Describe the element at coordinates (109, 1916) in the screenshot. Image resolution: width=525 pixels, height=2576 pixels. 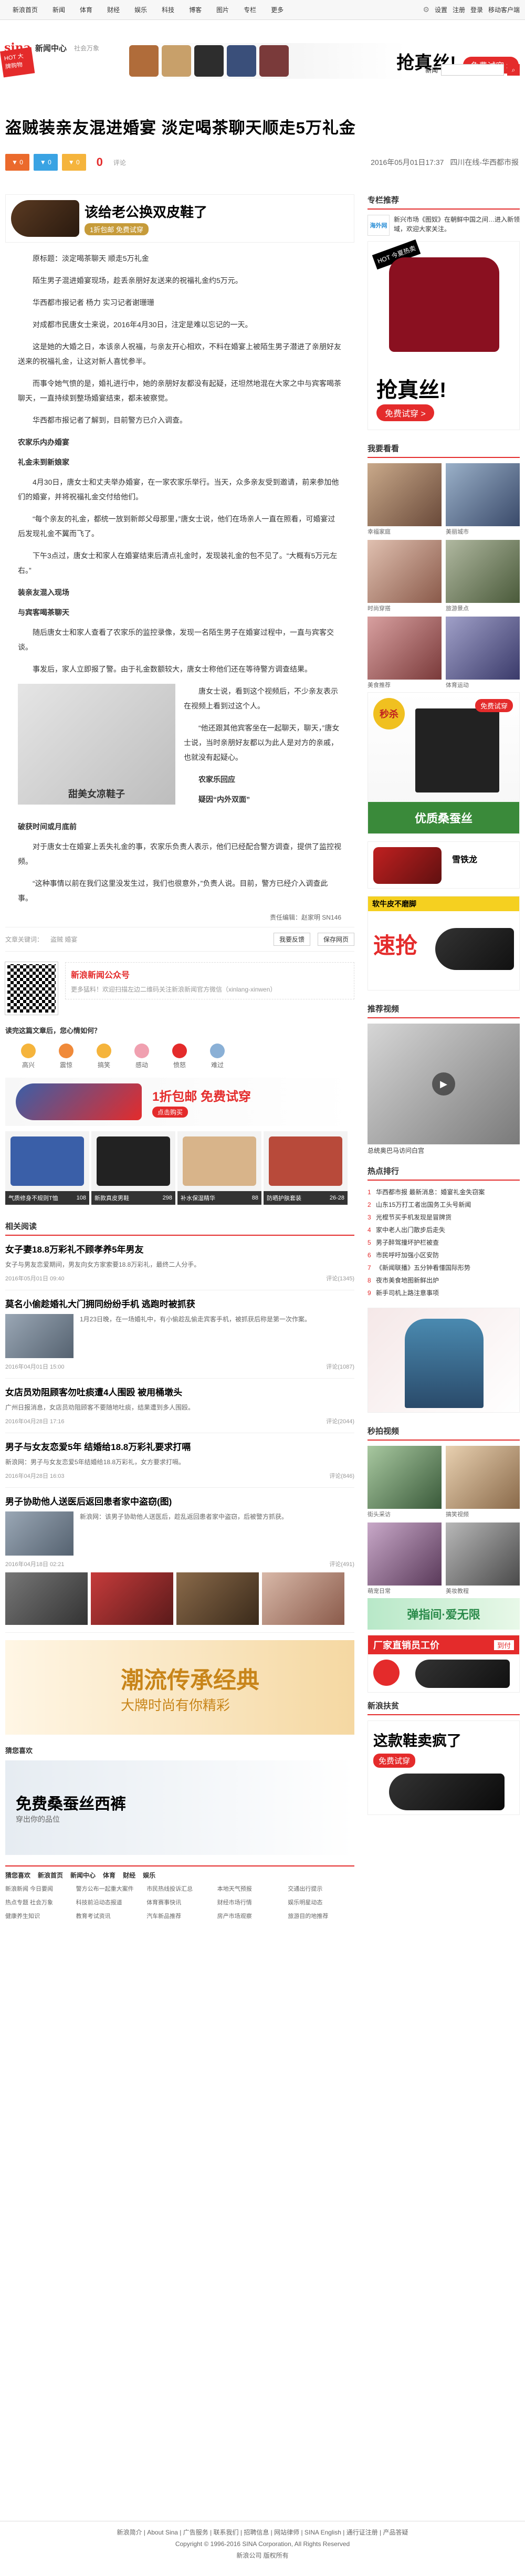
I see `footer-link: 教育考试资讯` at that location.